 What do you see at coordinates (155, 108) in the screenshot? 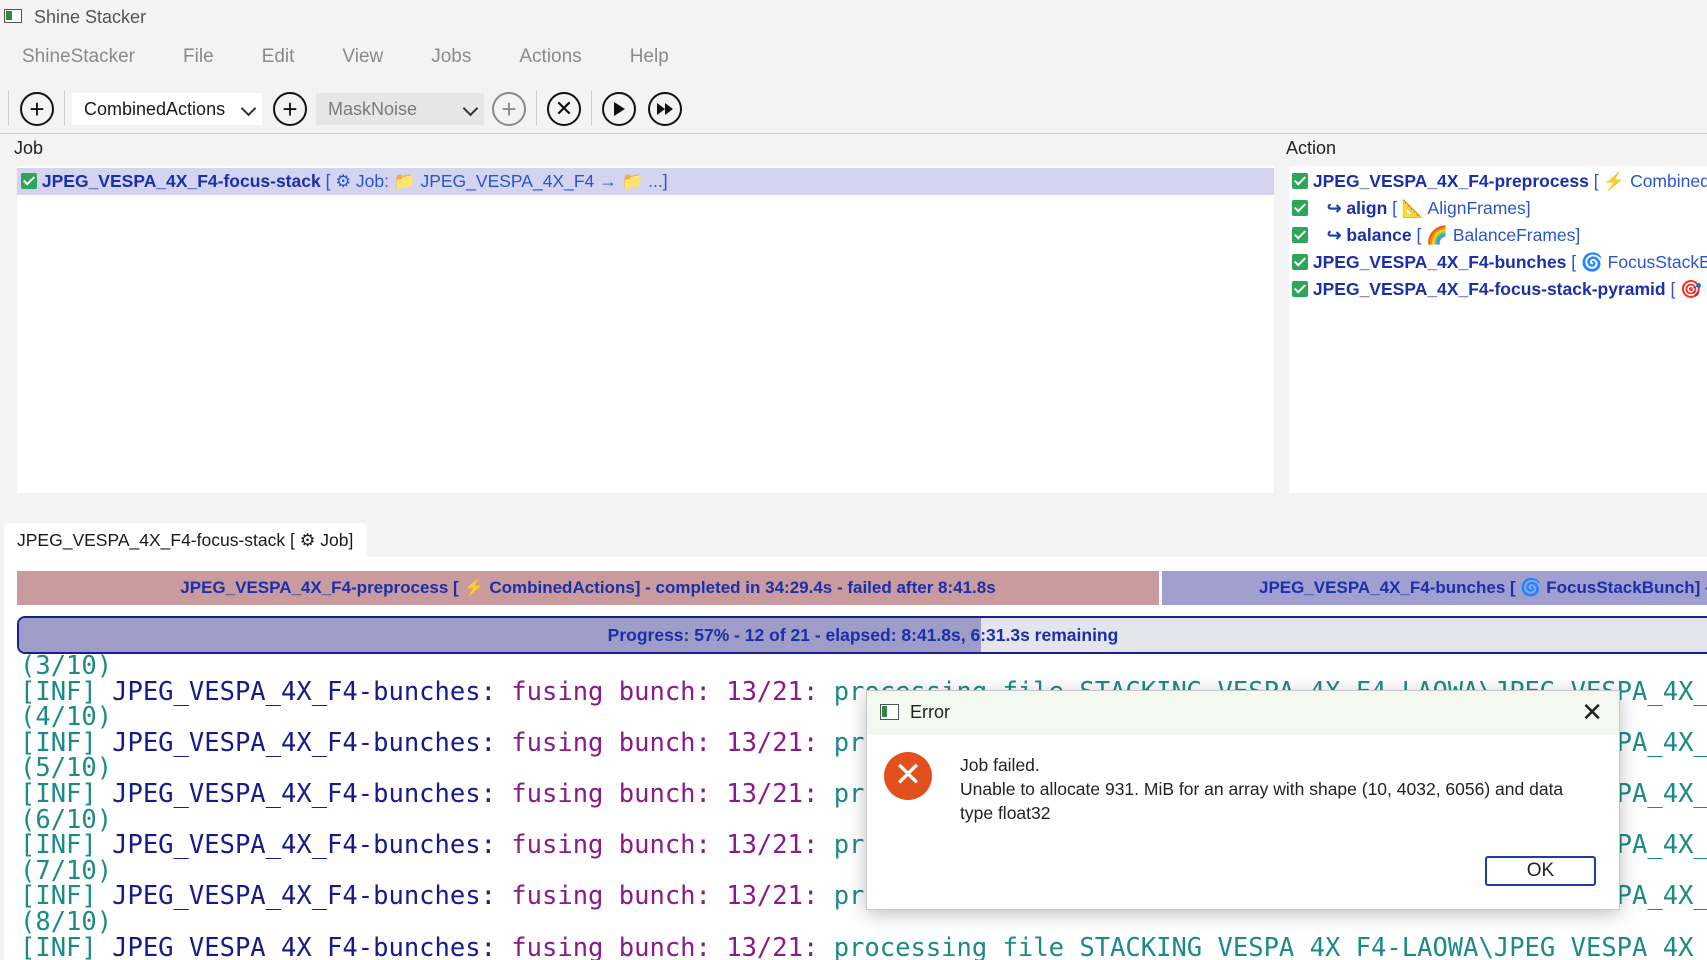
I see `action-type-value: CombinedActions` at bounding box center [155, 108].